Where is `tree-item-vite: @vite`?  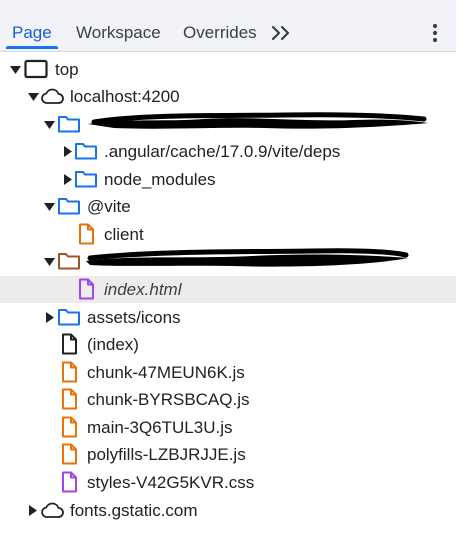 tree-item-vite: @vite is located at coordinates (228, 206).